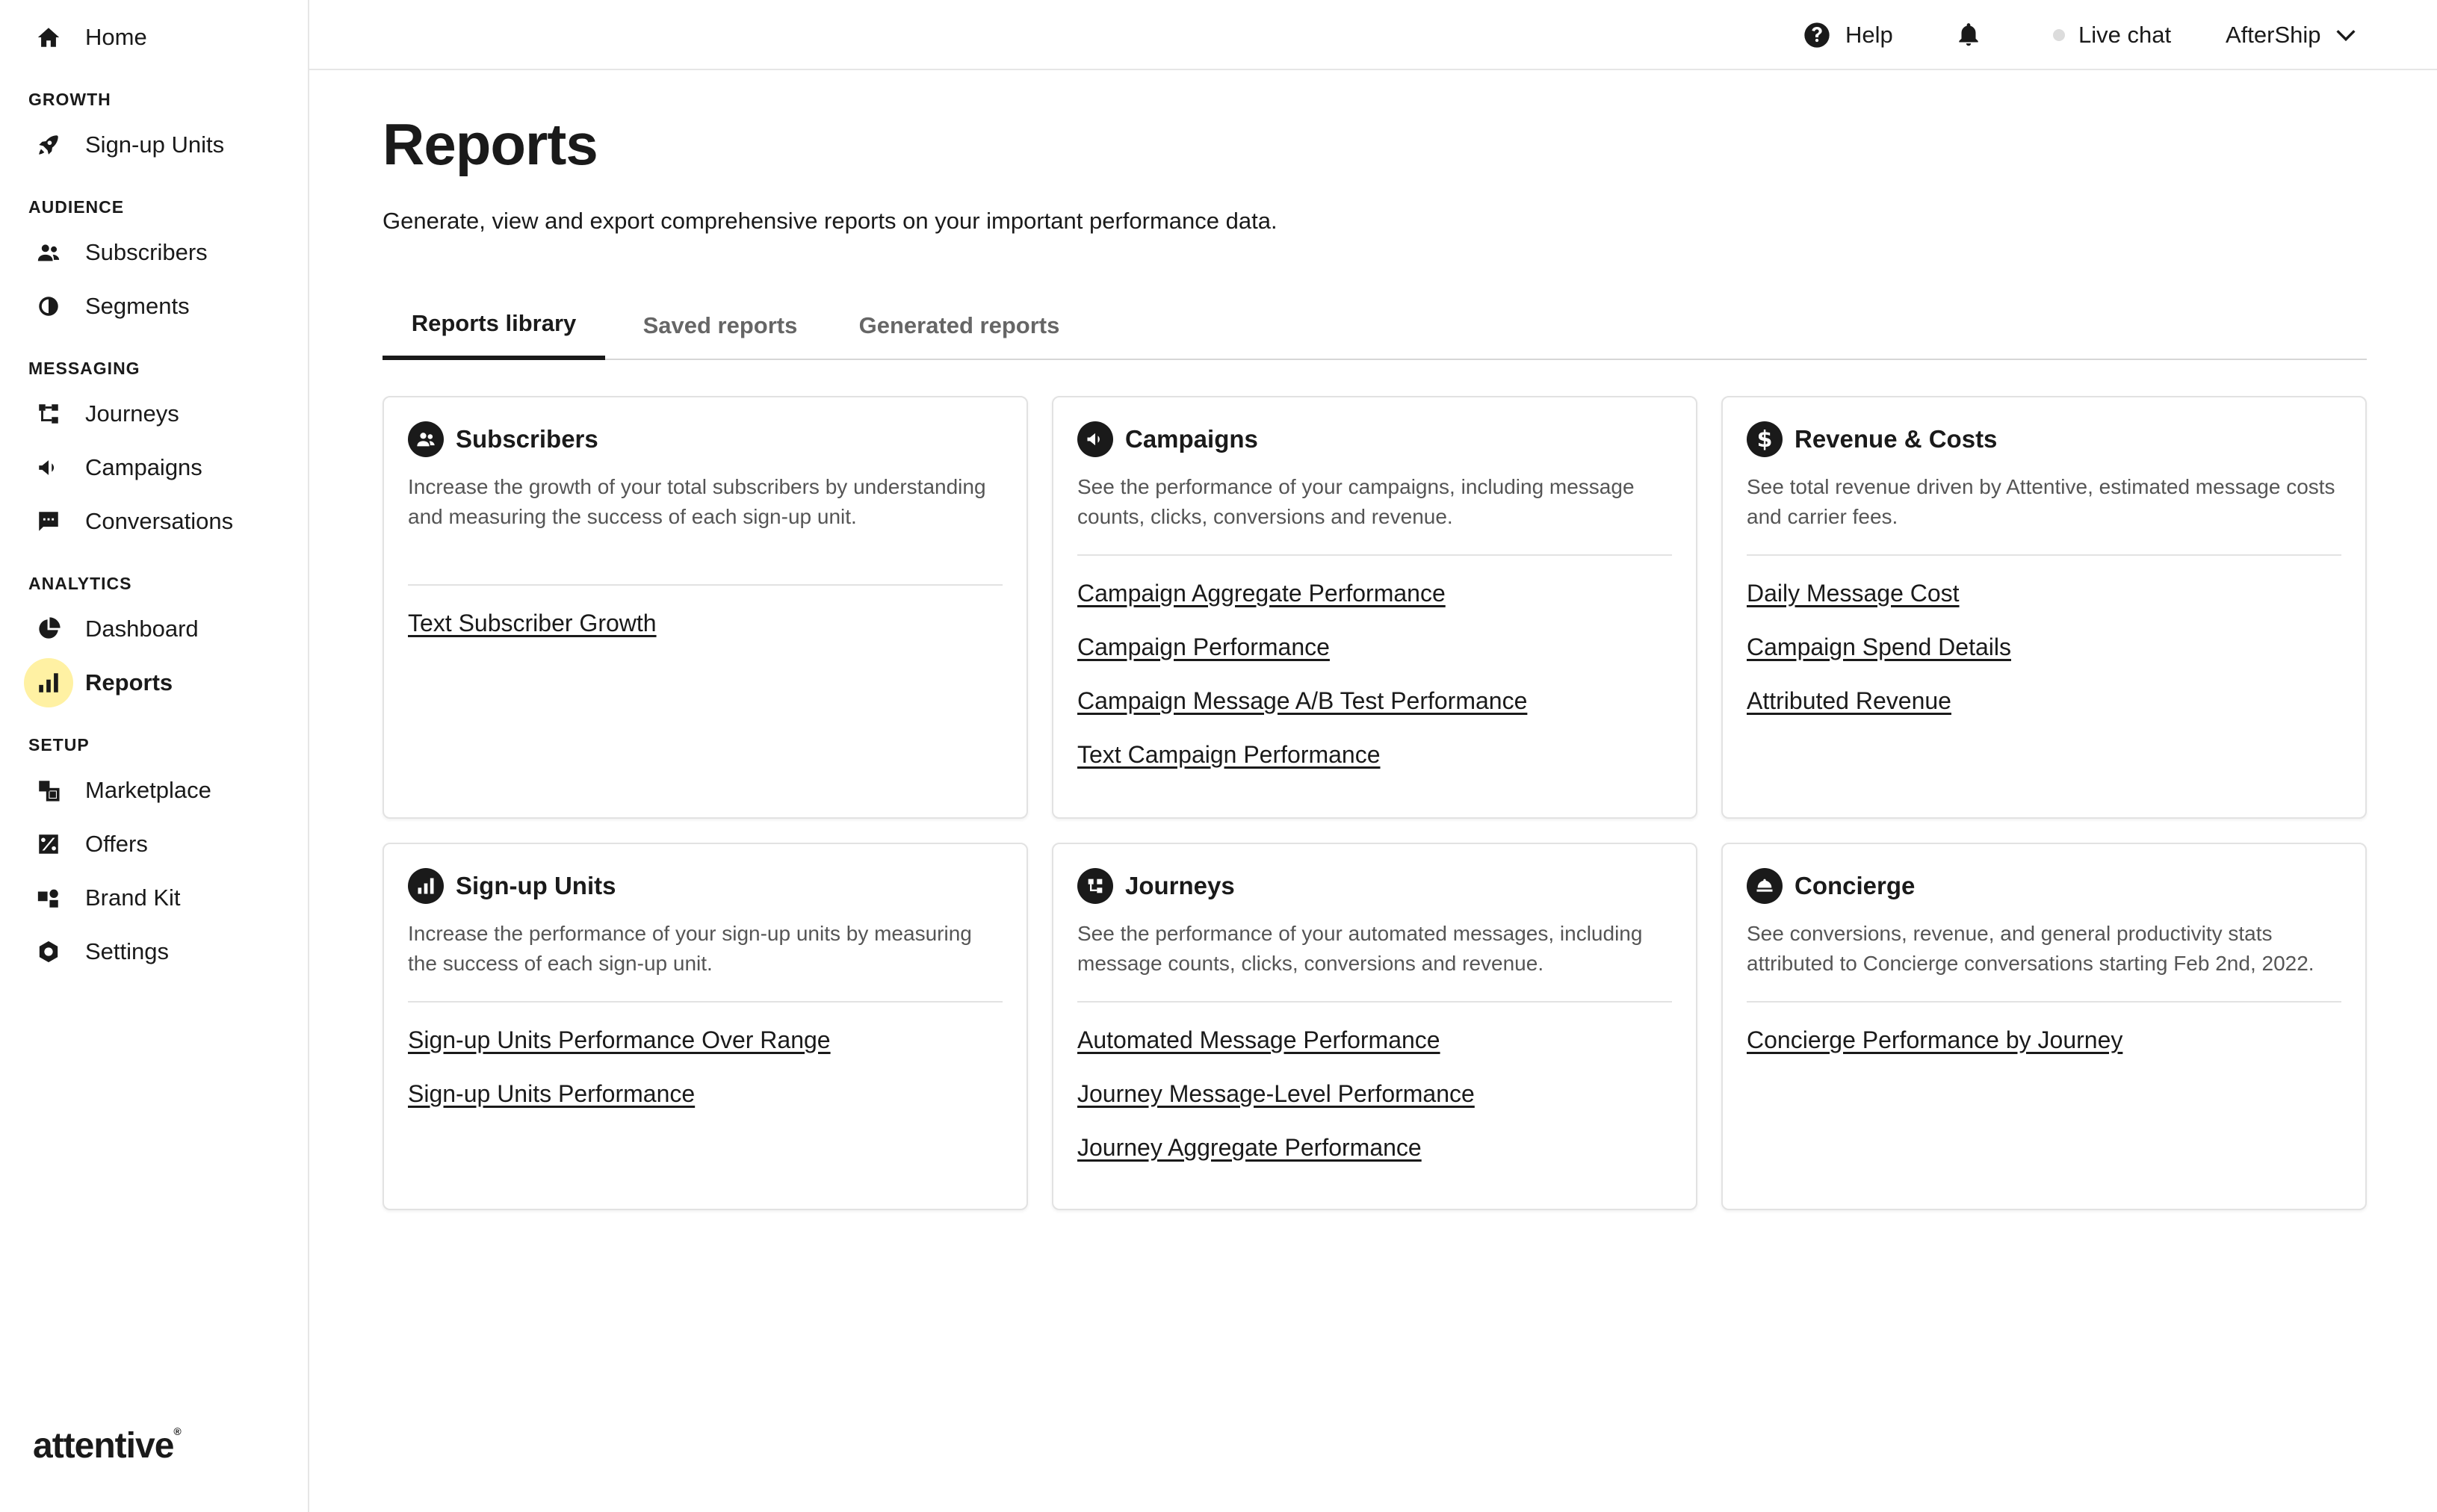 This screenshot has width=2437, height=1512. What do you see at coordinates (116, 37) in the screenshot?
I see `sidebar-item-label: Home` at bounding box center [116, 37].